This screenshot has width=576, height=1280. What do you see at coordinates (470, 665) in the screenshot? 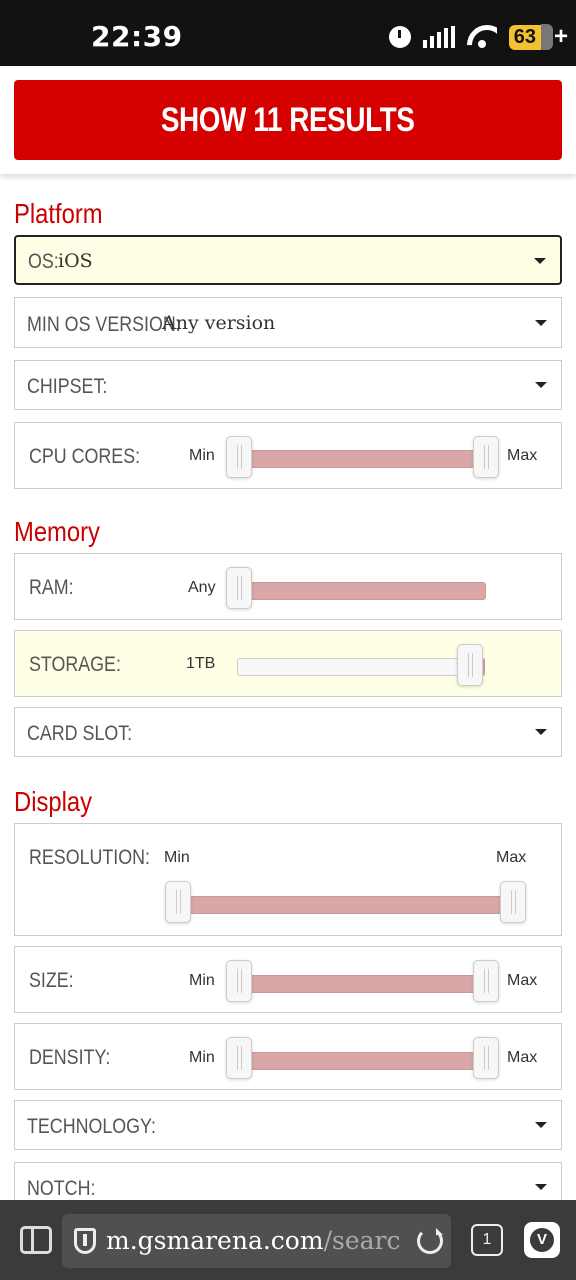
I see `storage-handle` at bounding box center [470, 665].